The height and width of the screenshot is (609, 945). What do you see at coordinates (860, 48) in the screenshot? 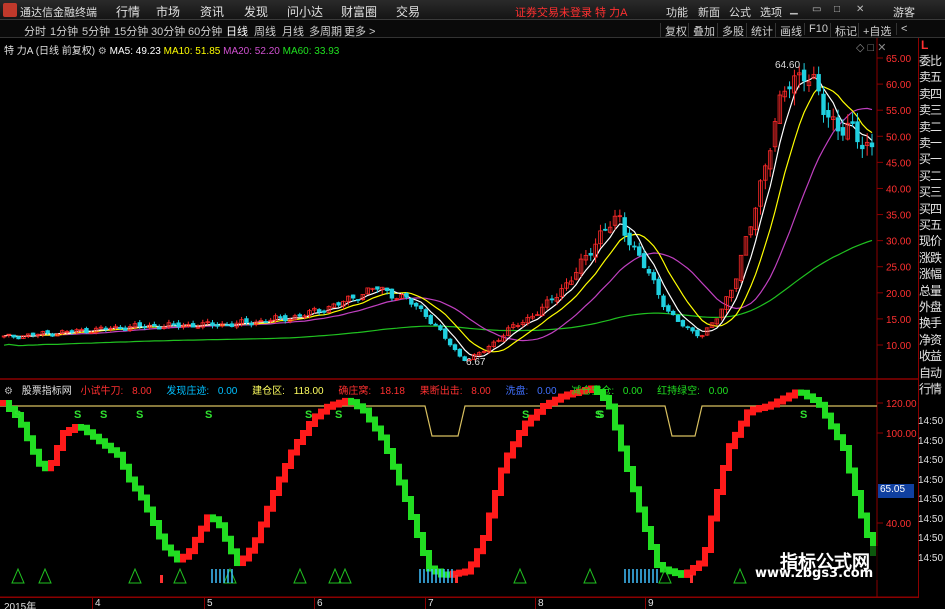
I see `settings-icon: ◇` at bounding box center [860, 48].